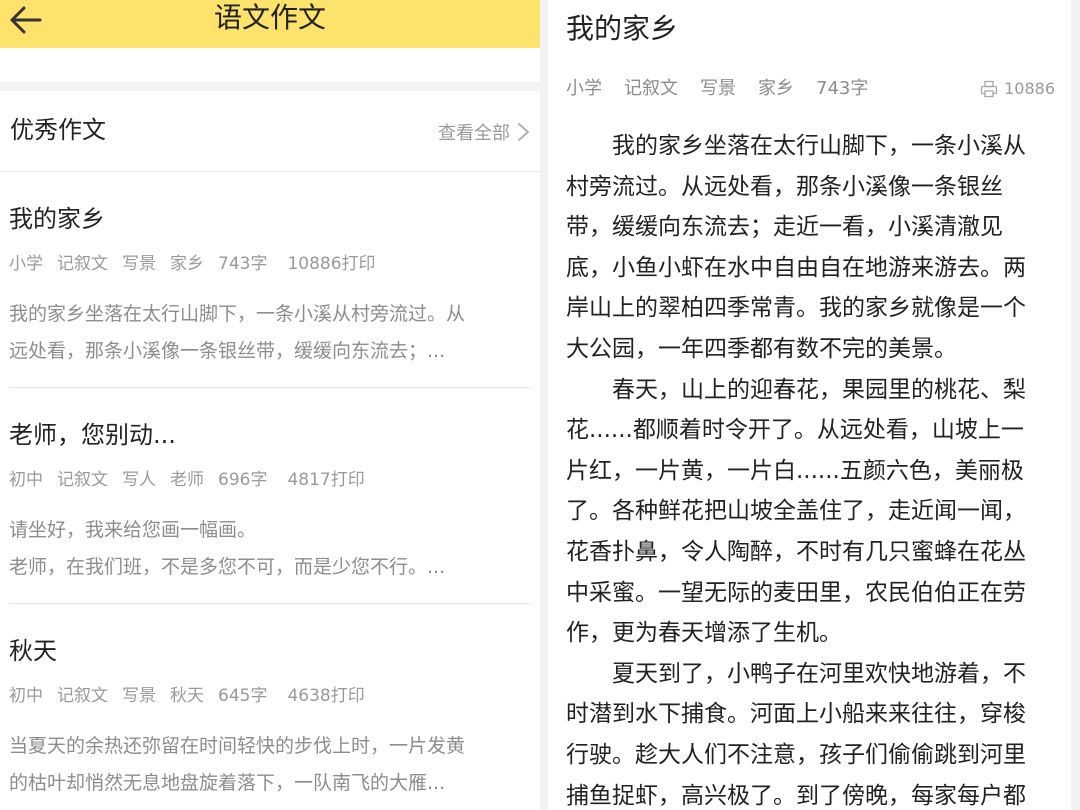  Describe the element at coordinates (584, 88) in the screenshot. I see `article-tag: 小学` at that location.